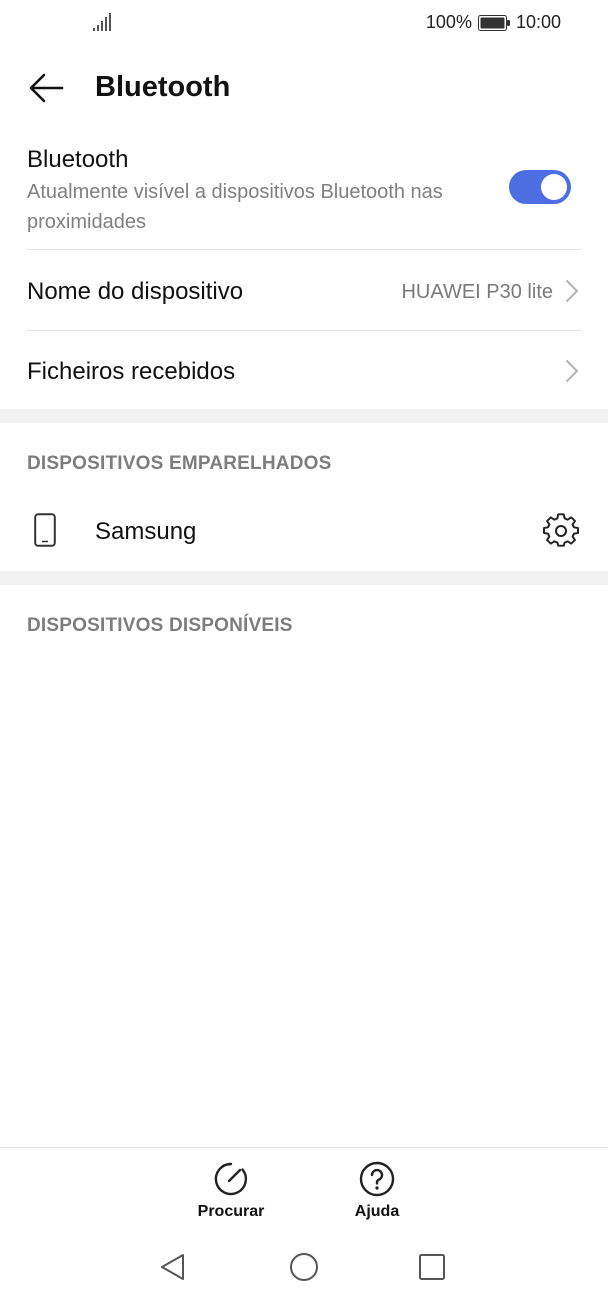  Describe the element at coordinates (304, 1190) in the screenshot. I see `bottom-action-bar: Procurar Ajuda` at that location.